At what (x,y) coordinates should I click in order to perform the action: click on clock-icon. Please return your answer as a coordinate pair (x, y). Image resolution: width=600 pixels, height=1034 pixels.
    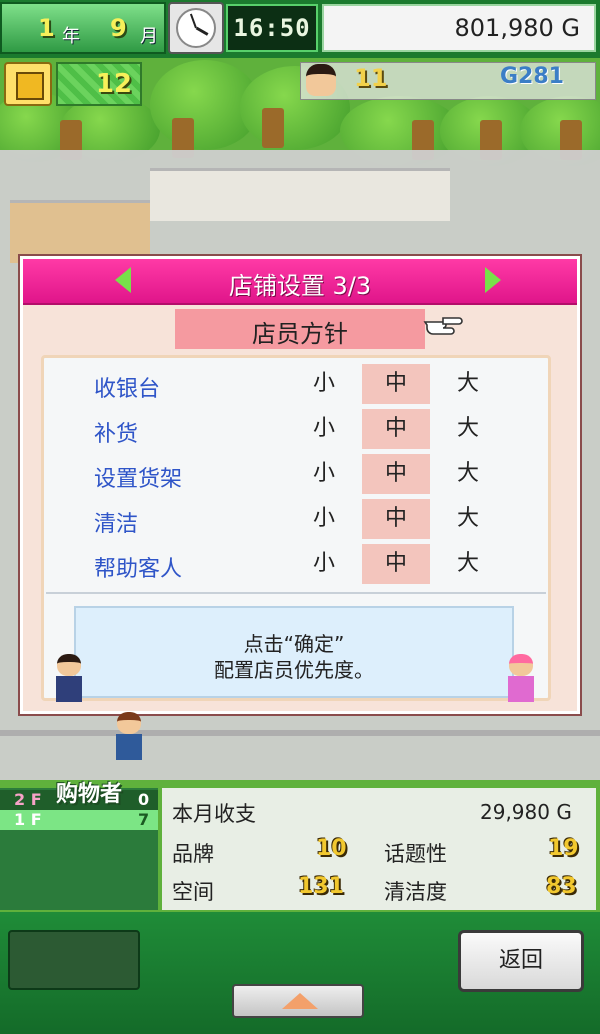
    Looking at the image, I should click on (196, 28).